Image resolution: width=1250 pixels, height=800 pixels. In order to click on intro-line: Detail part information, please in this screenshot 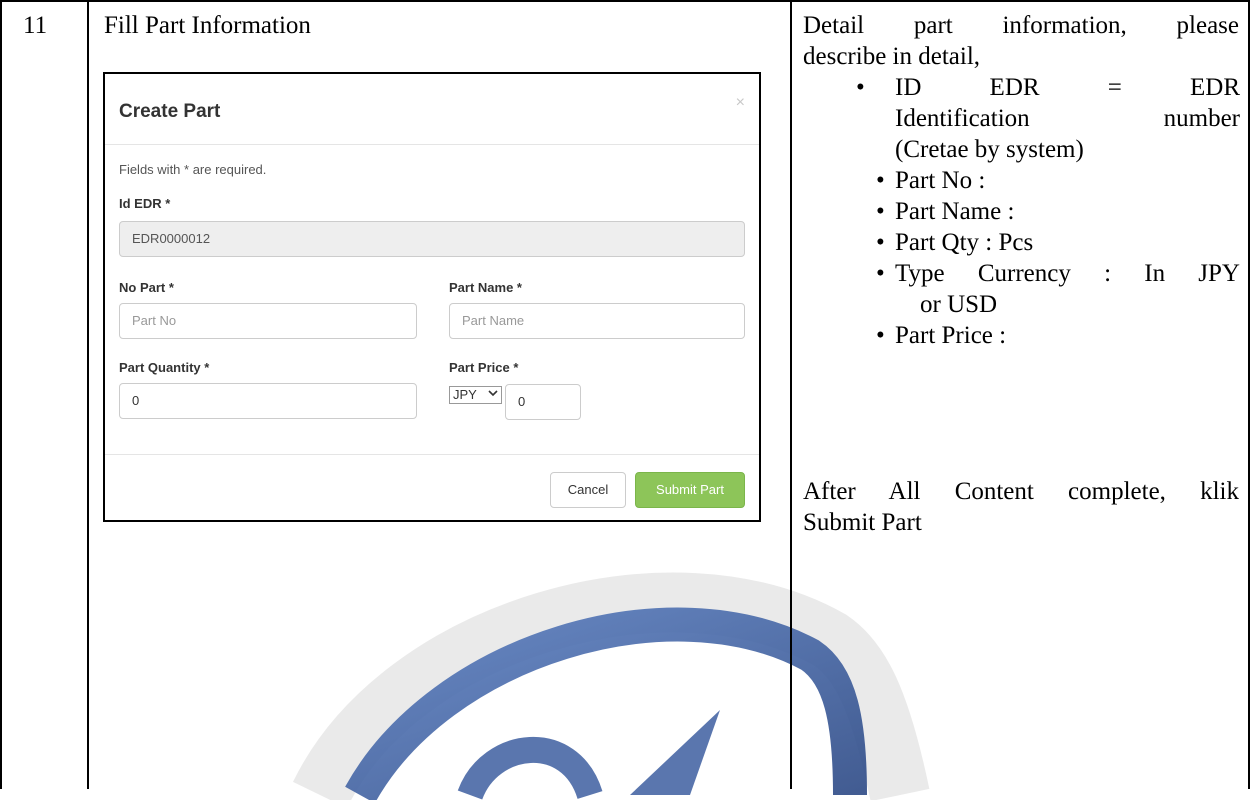, I will do `click(1021, 25)`.